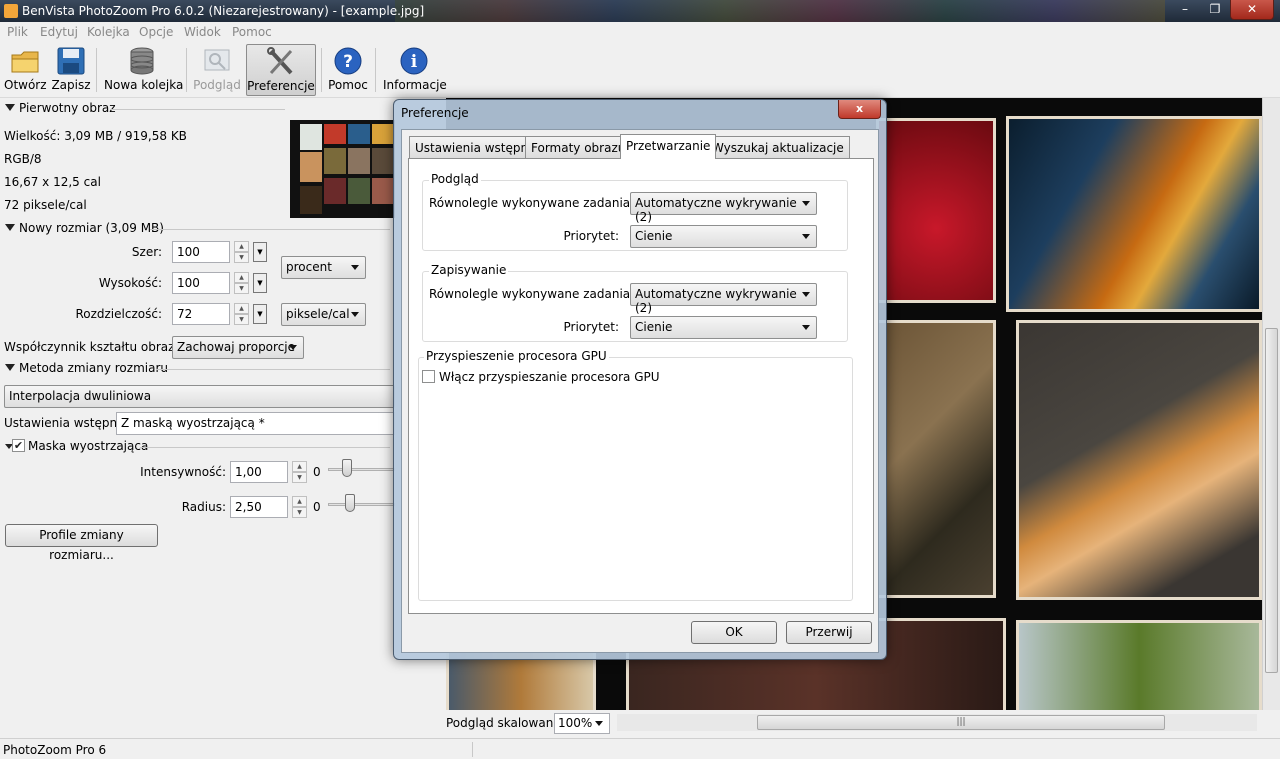  What do you see at coordinates (17, 32) in the screenshot?
I see `menu-file: Plik` at bounding box center [17, 32].